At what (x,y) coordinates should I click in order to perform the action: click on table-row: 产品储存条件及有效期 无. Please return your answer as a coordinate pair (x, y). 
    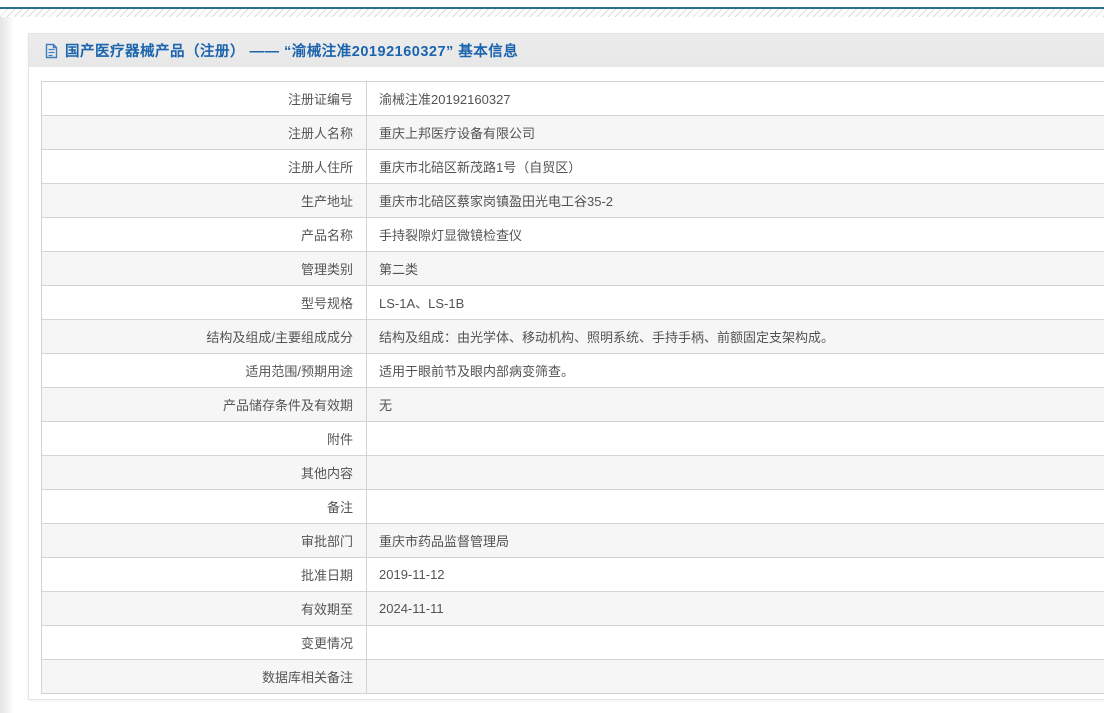
    Looking at the image, I should click on (572, 404).